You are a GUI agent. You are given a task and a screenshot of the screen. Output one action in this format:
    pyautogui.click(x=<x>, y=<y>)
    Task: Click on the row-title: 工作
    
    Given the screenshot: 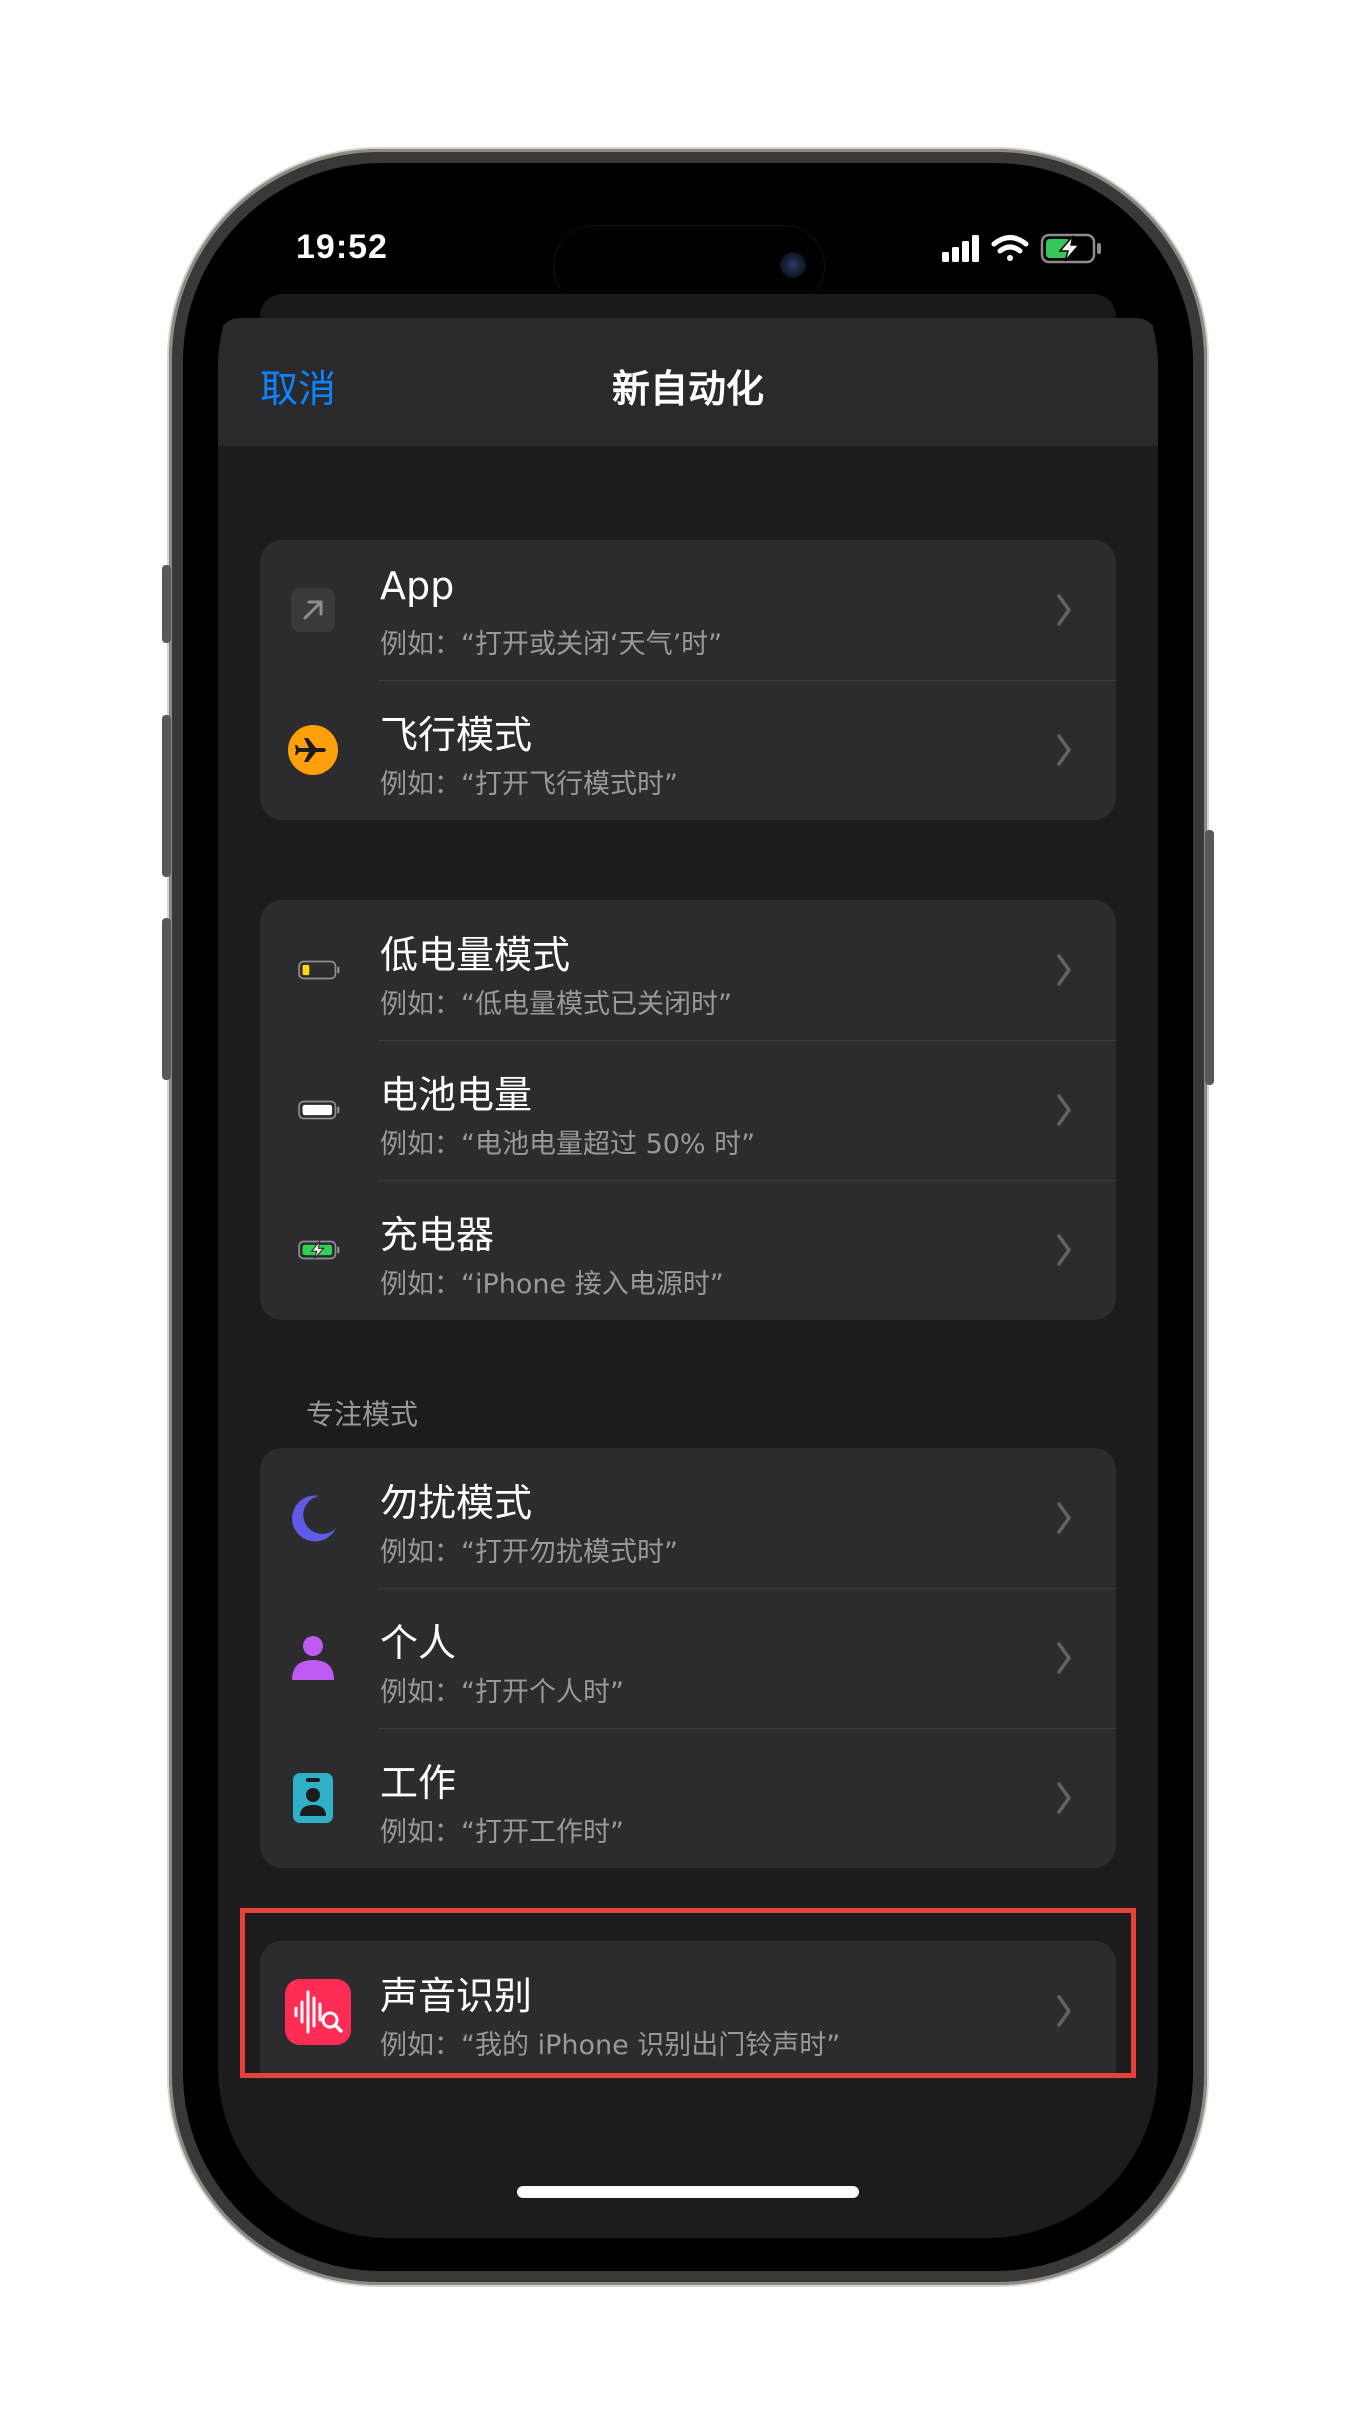 What is the action you would take?
    pyautogui.click(x=418, y=1783)
    